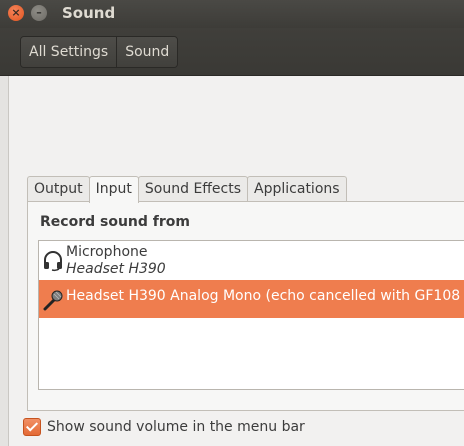  I want to click on tab-bar: Output Input Sound Effects Applications, so click(187, 189).